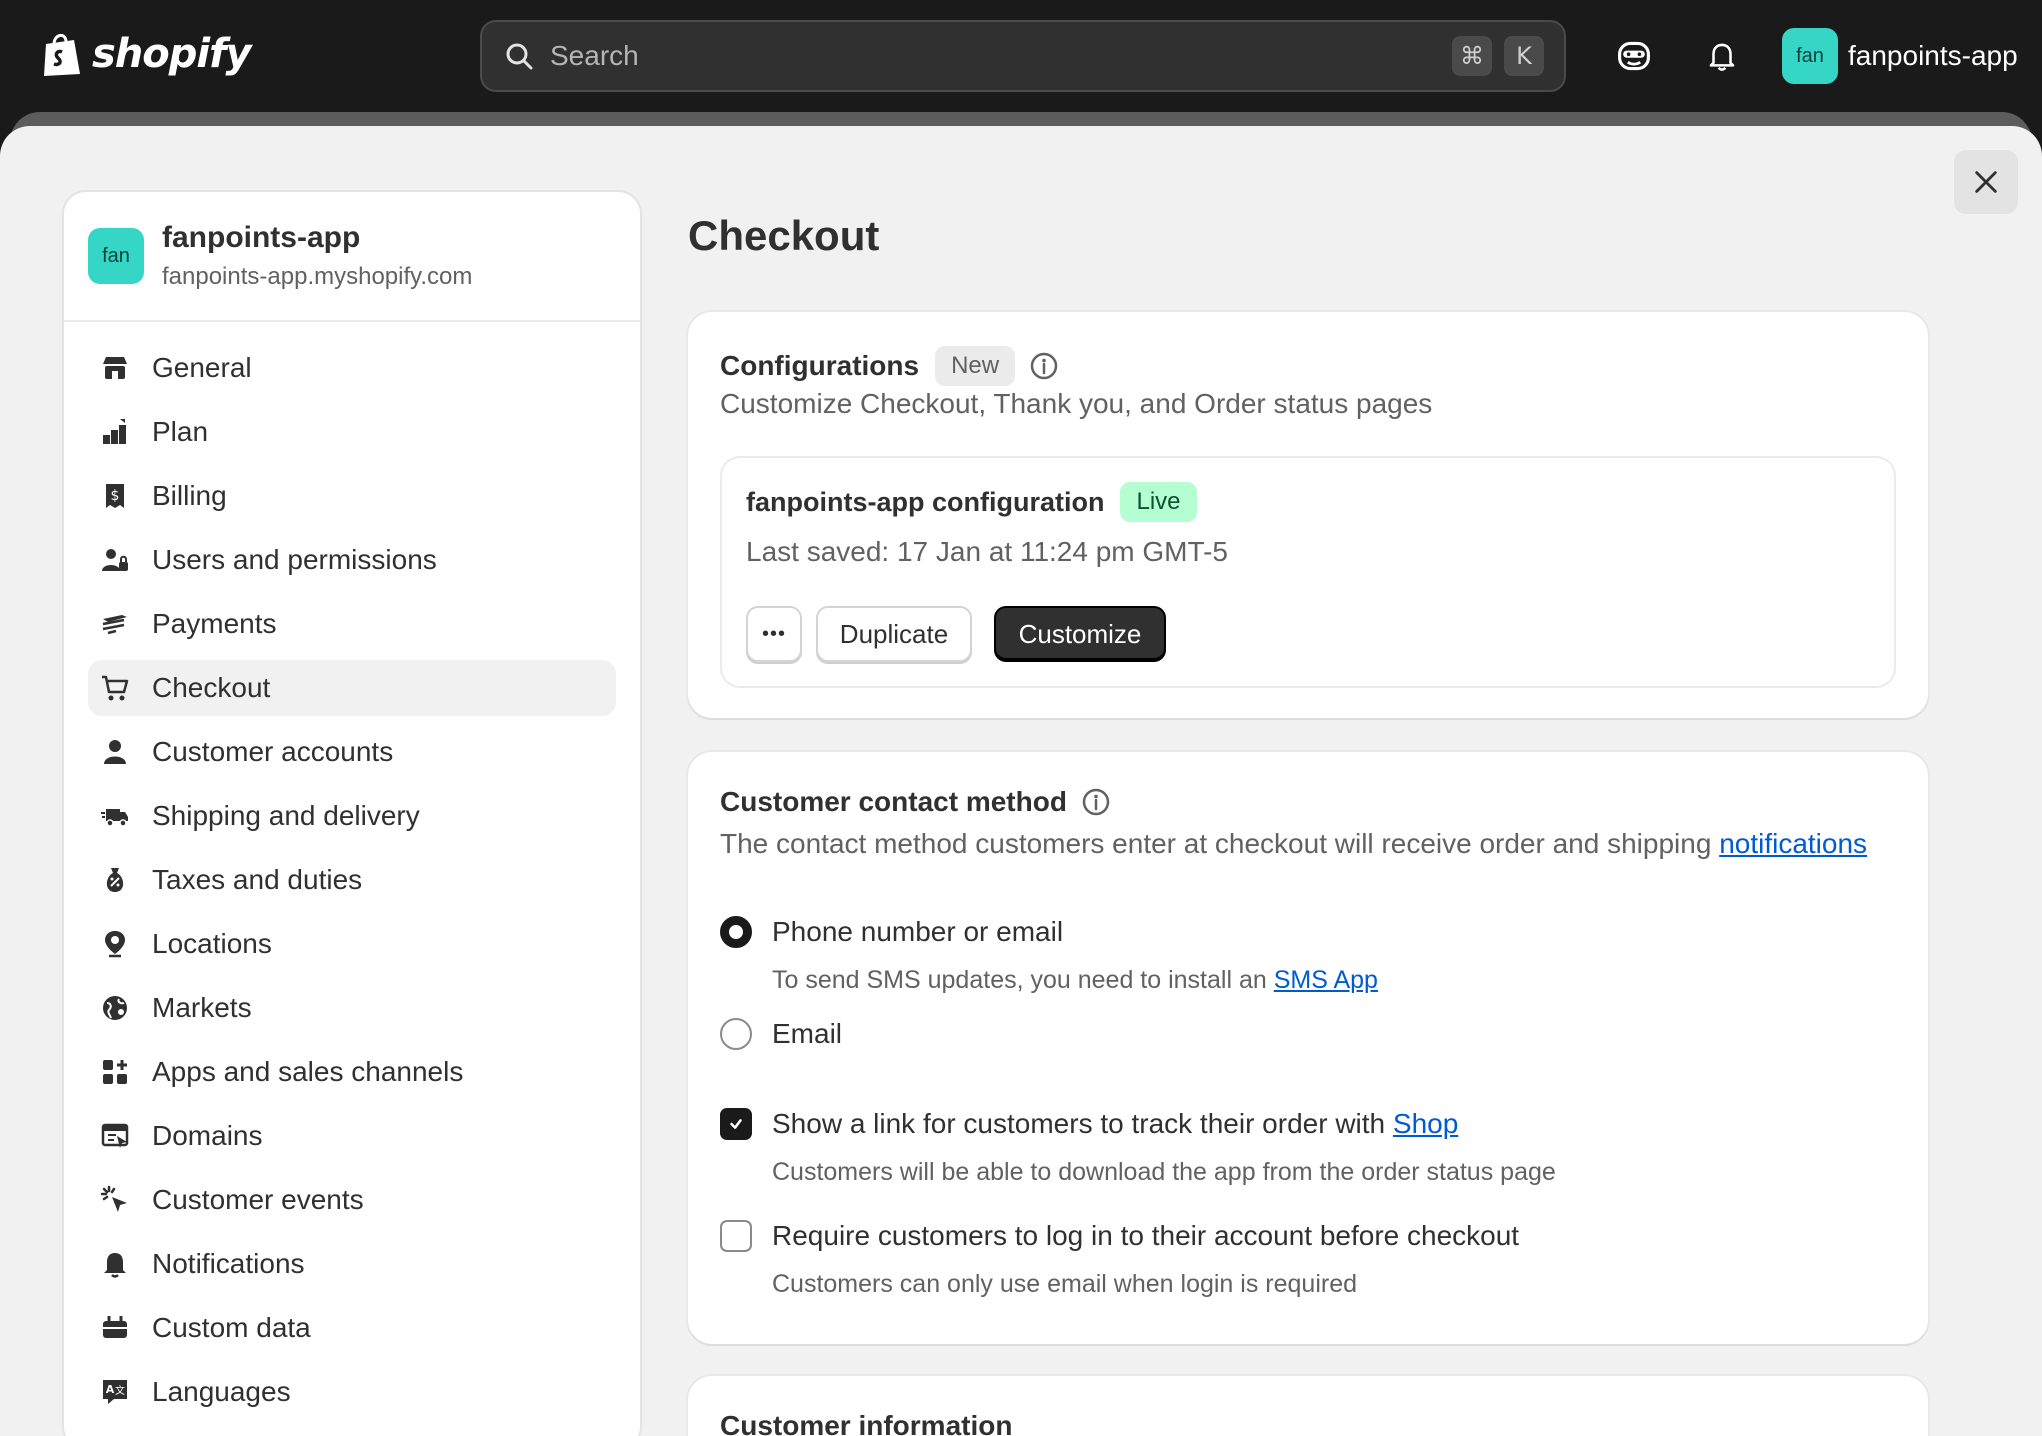 The width and height of the screenshot is (2042, 1436). Describe the element at coordinates (214, 623) in the screenshot. I see `sidebar-item-label: Payments` at that location.